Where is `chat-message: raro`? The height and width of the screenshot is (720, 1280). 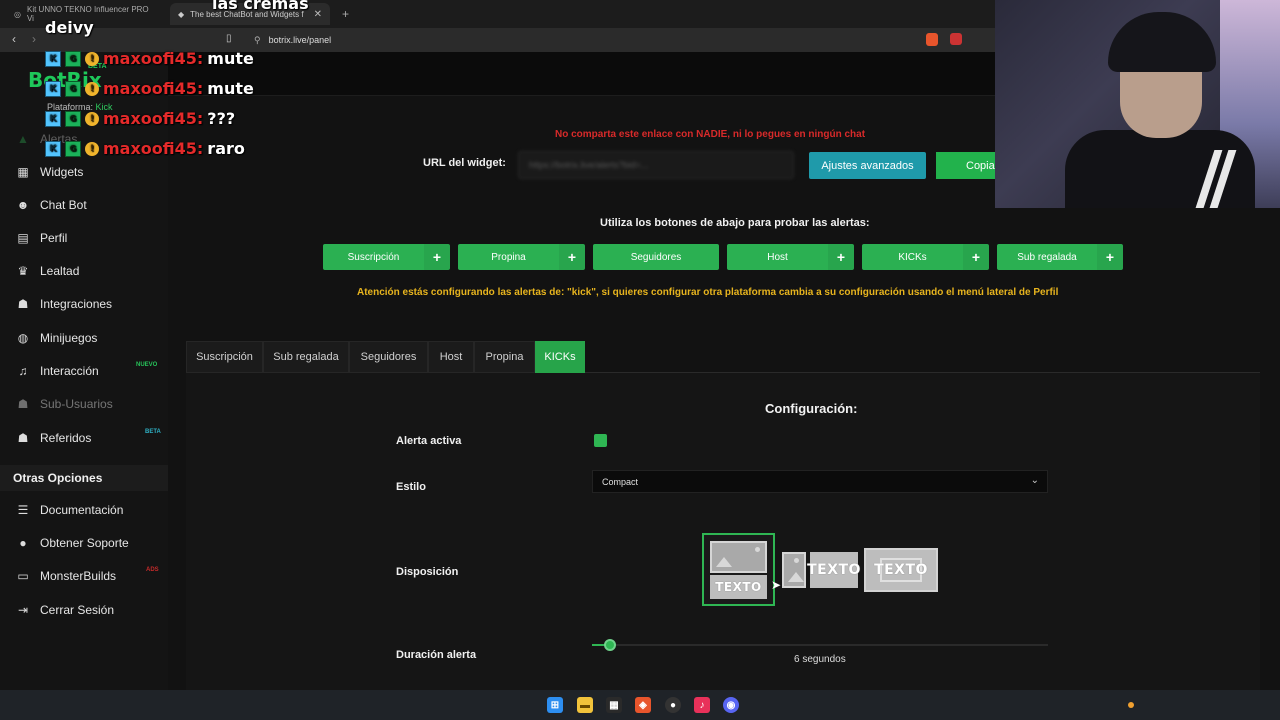
chat-message: raro is located at coordinates (226, 148).